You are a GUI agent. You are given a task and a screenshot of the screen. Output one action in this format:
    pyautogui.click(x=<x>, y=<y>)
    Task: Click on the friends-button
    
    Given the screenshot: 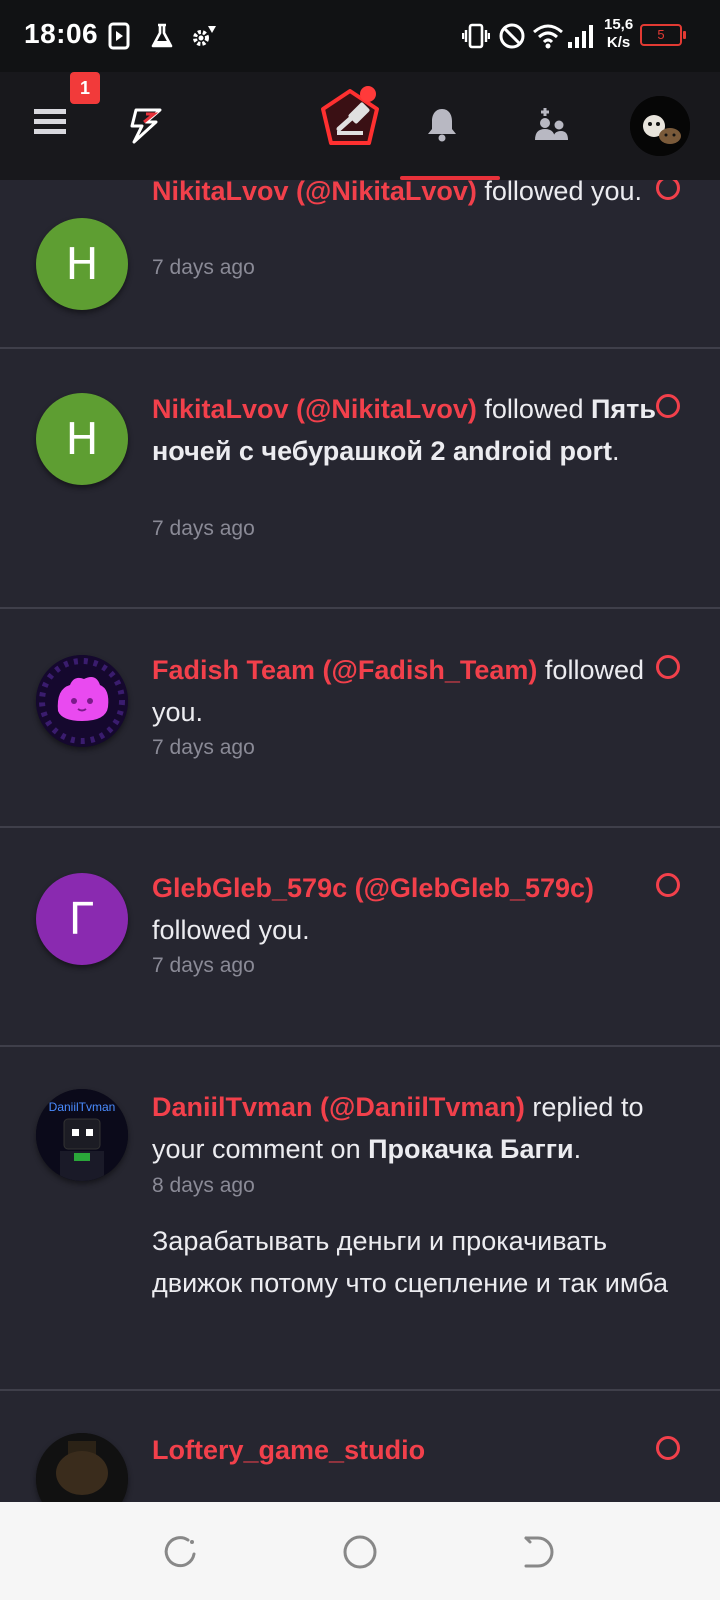 What is the action you would take?
    pyautogui.click(x=550, y=124)
    